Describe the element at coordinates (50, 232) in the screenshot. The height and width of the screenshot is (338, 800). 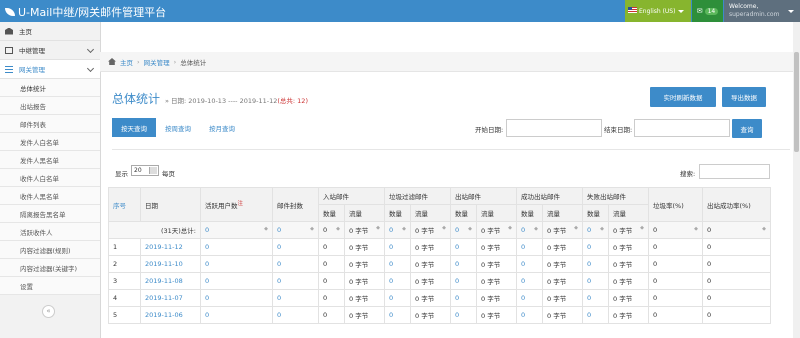
I see `sidebar-subitem: 活跃收件人` at that location.